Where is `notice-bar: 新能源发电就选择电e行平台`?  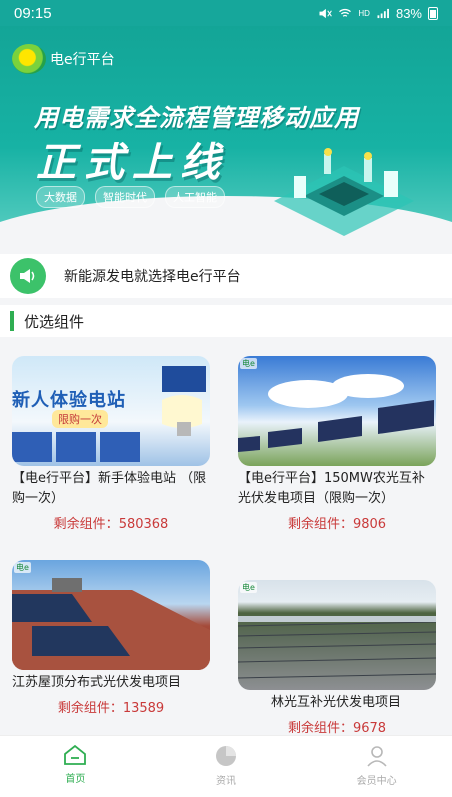
notice-bar: 新能源发电就选择电e行平台 is located at coordinates (226, 276).